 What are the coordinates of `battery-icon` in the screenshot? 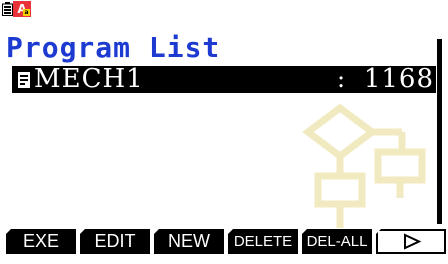 It's located at (7, 9).